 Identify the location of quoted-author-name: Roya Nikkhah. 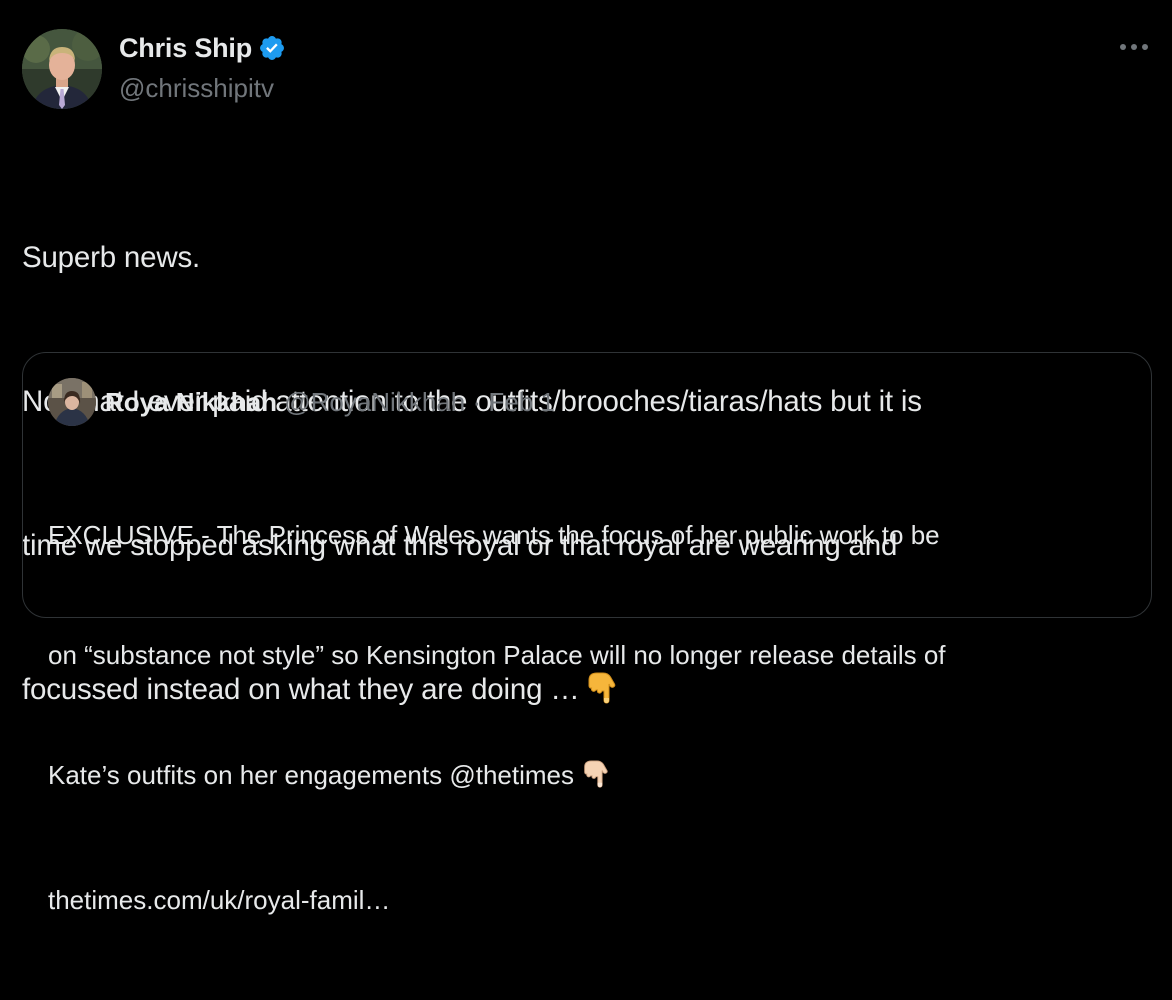
(191, 402).